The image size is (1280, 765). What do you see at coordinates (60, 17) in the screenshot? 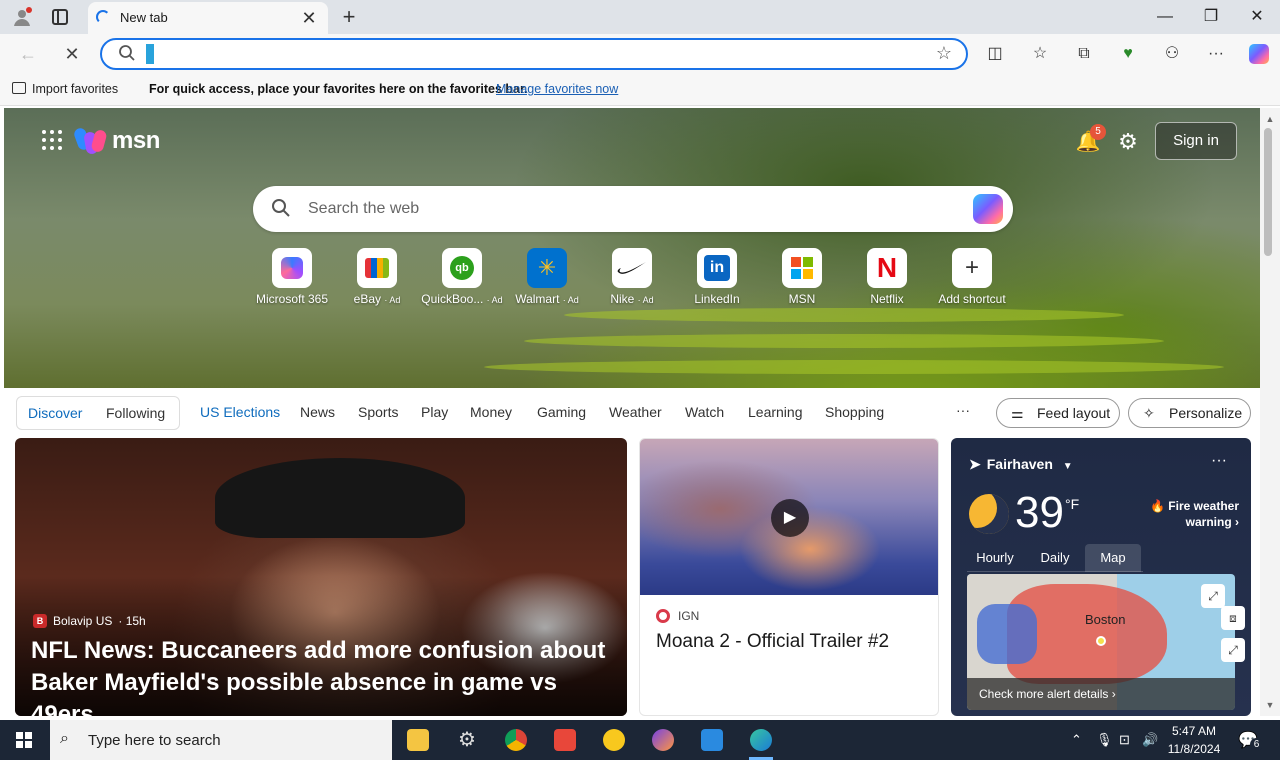
I see `tab-actions-icon` at bounding box center [60, 17].